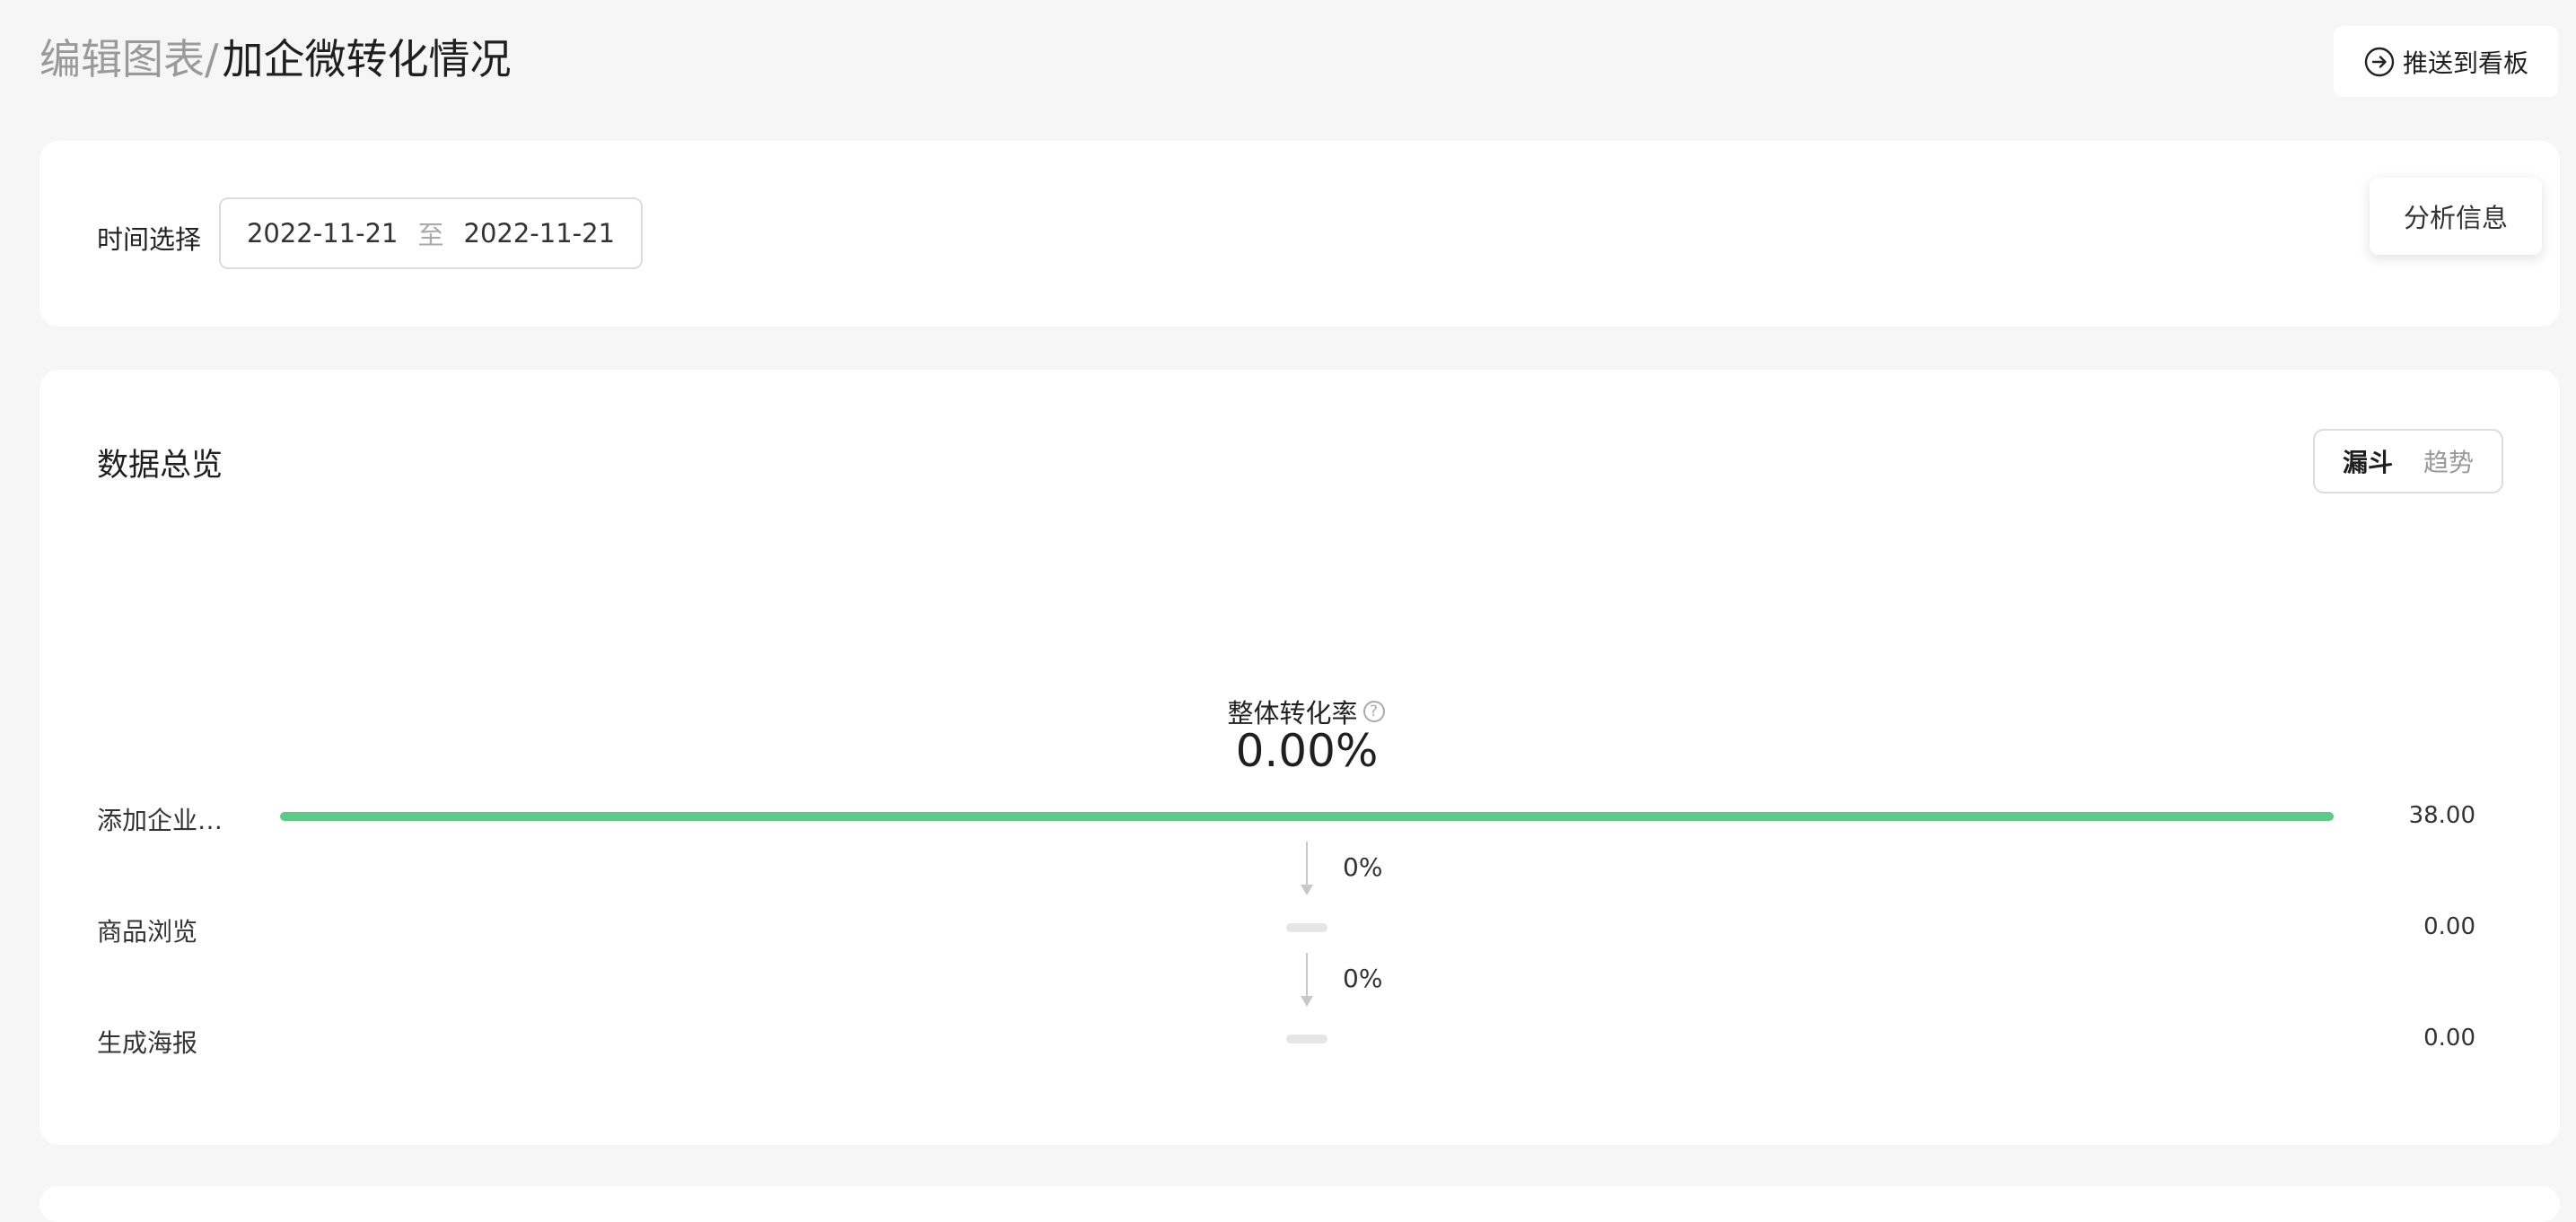  I want to click on funnel-row-value: 38.00, so click(2441, 815).